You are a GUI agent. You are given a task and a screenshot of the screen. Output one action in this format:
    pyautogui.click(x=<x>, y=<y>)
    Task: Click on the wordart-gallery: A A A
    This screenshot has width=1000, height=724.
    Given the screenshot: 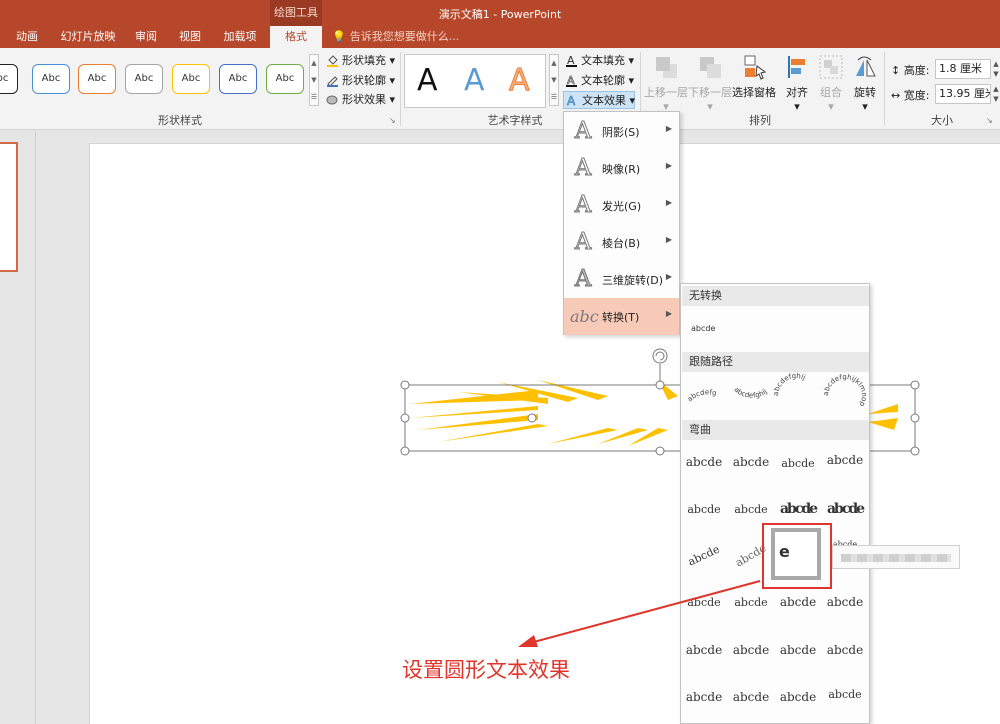 What is the action you would take?
    pyautogui.click(x=475, y=81)
    